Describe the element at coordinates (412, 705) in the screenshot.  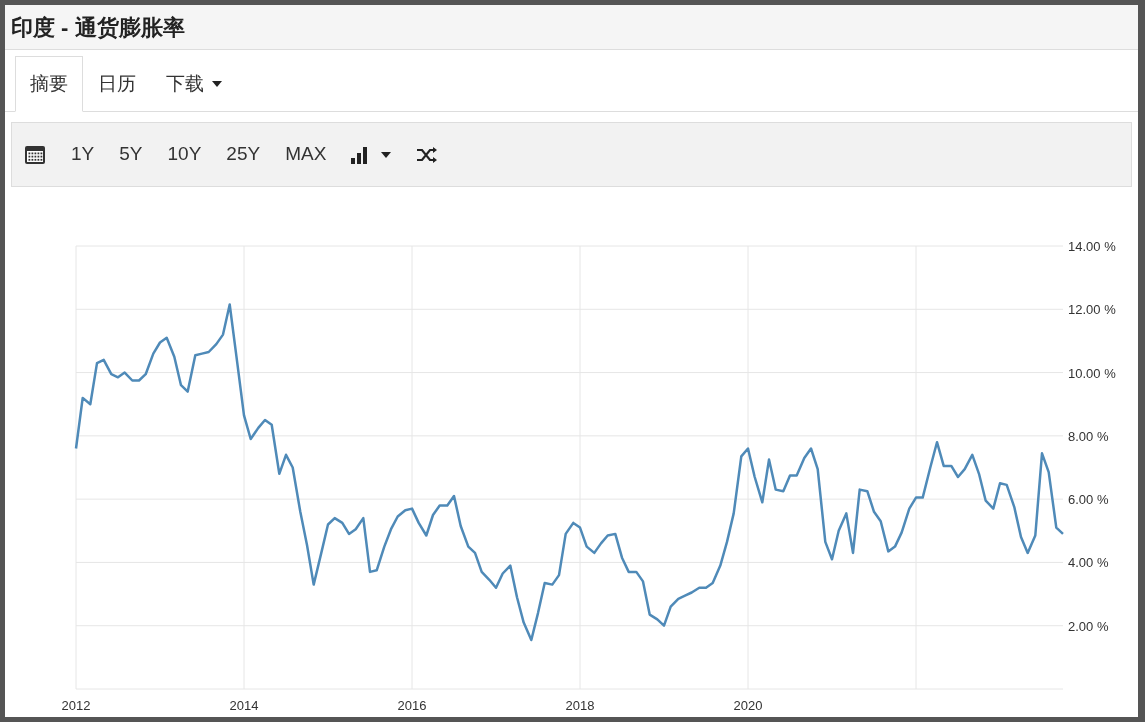
I see `x-axis-label: 2016` at that location.